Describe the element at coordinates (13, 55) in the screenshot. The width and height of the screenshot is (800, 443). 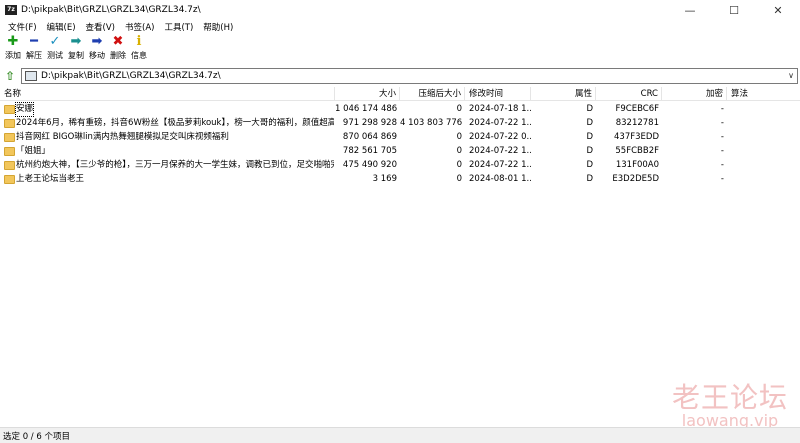
I see `add-label: 添加` at that location.